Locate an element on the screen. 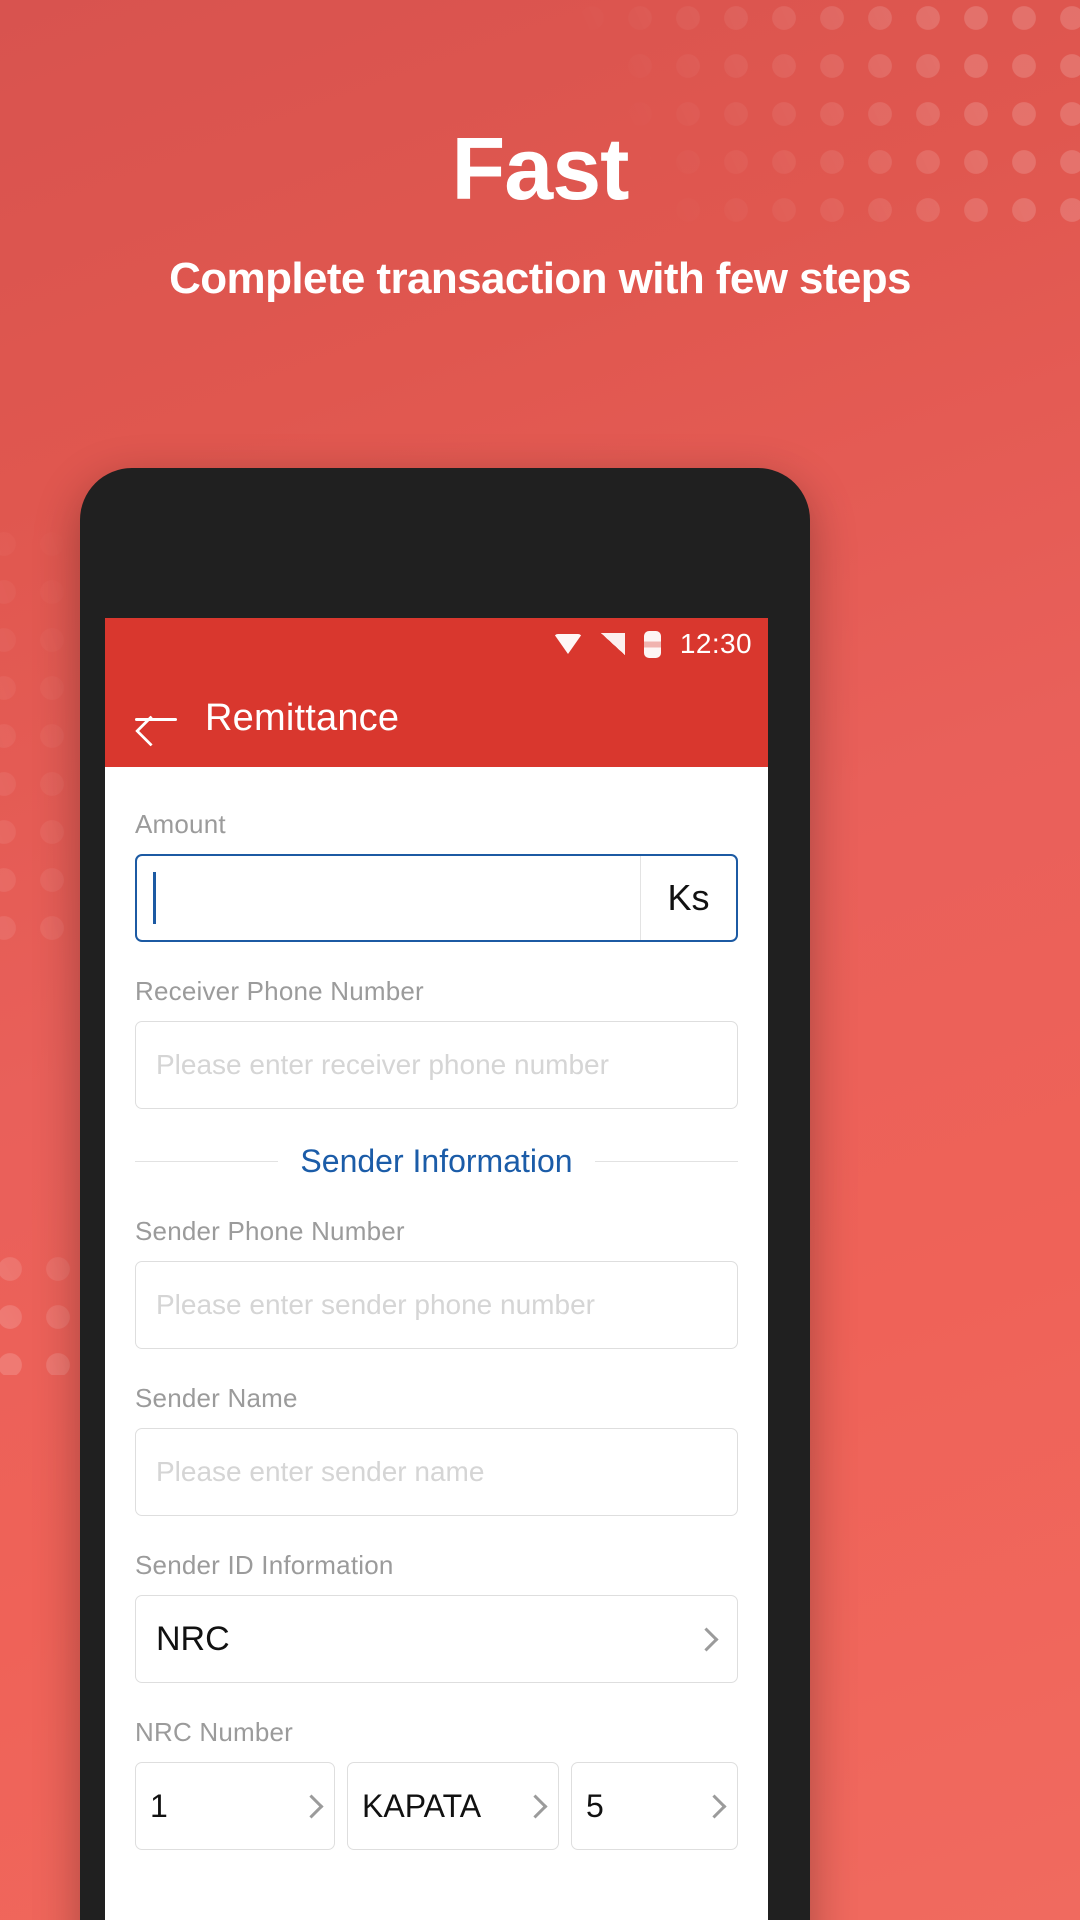  sender-phone-input: Please enter sender phone number is located at coordinates (436, 1305).